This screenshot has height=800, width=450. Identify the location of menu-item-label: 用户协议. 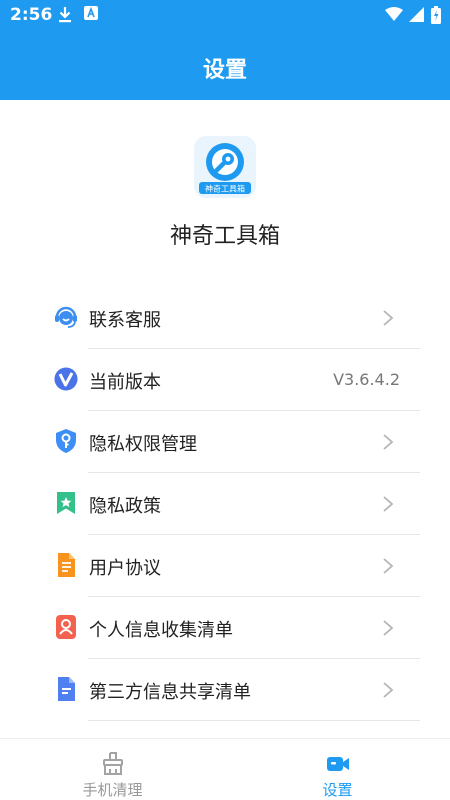
(125, 568).